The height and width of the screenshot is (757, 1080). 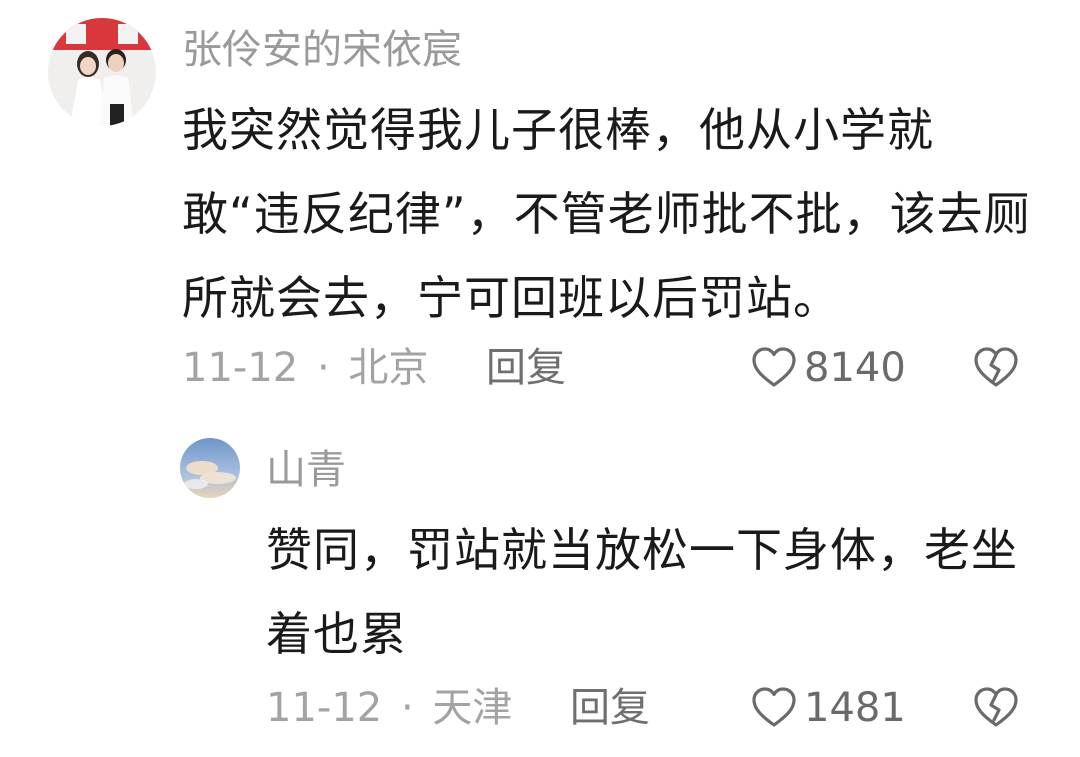 I want to click on comment-meta: 11-12 · 天津, so click(x=389, y=708).